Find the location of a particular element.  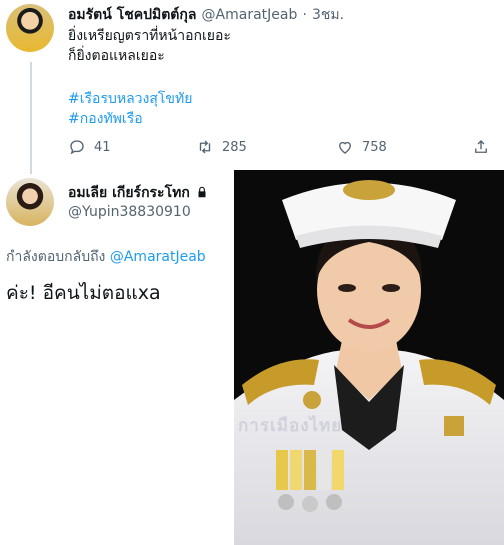

tweet1-handle: @AmaratJeab is located at coordinates (250, 15).